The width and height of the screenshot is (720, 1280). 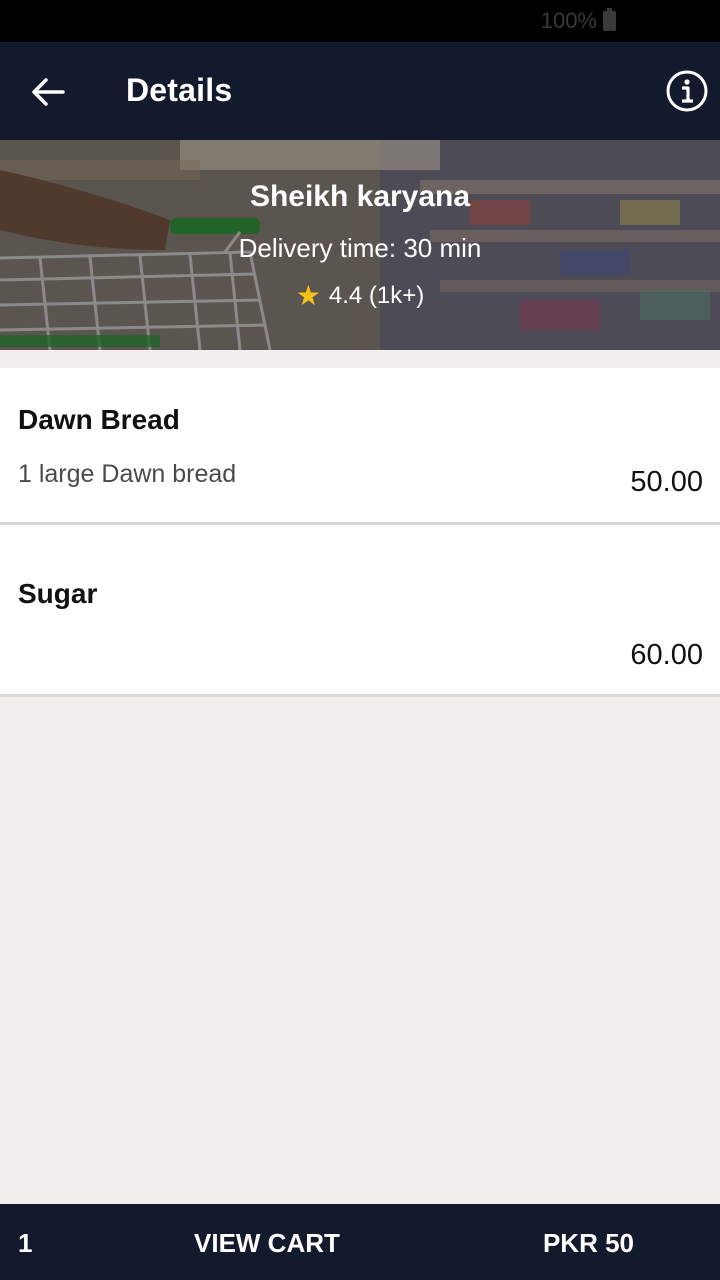 What do you see at coordinates (609, 19) in the screenshot?
I see `battery-icon` at bounding box center [609, 19].